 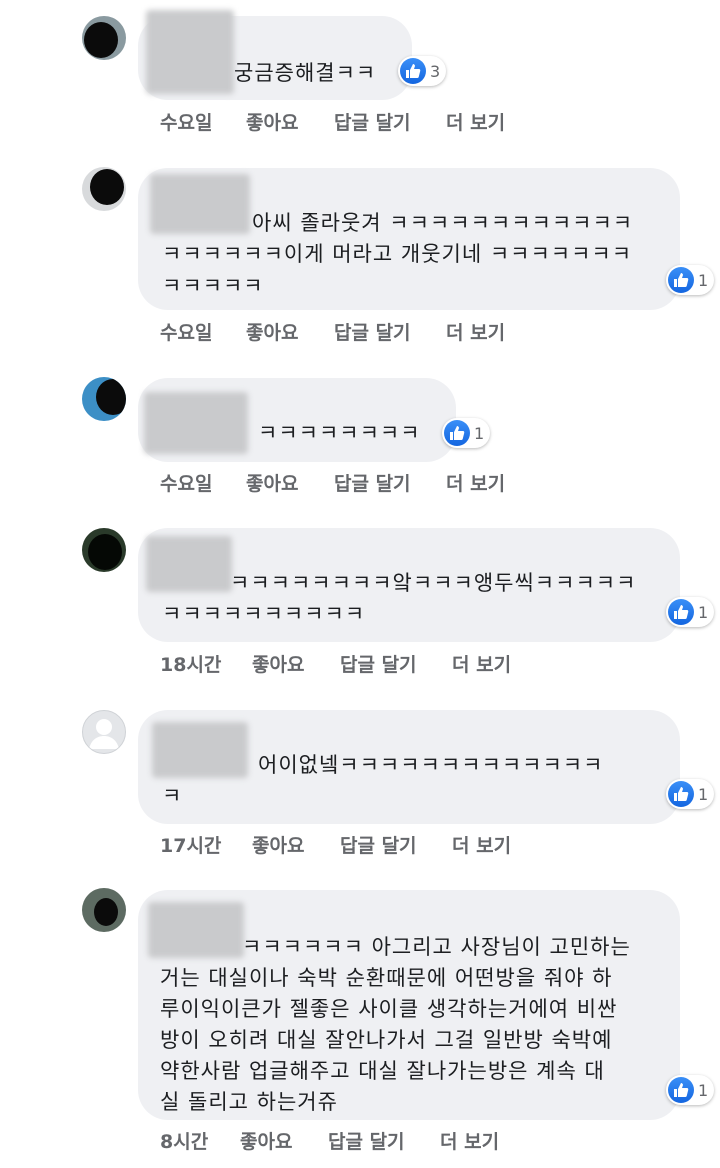 I want to click on comment-text-line: ㅋㅋㅋㅋㅋㅋㅋㅋ, so click(x=339, y=433).